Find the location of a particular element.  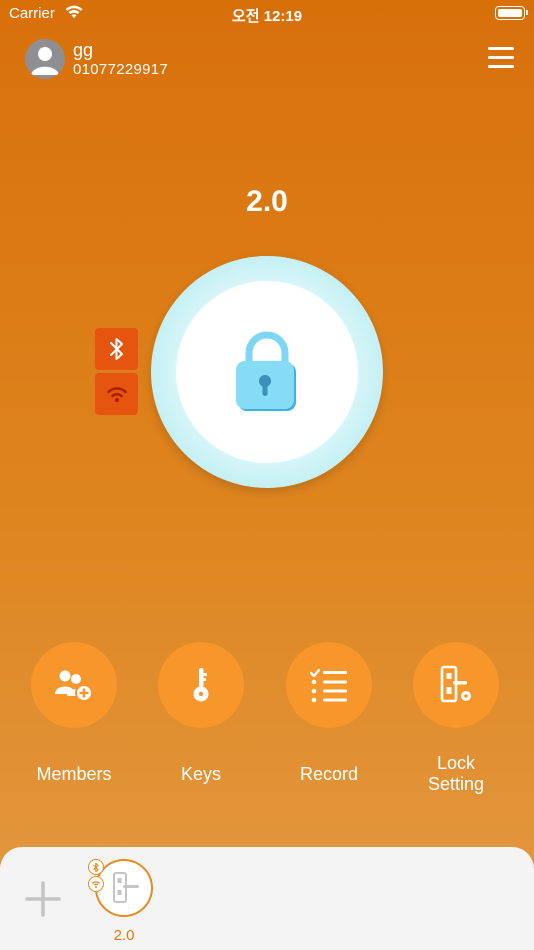

lock-setting-label: Lock Setting is located at coordinates (456, 773).